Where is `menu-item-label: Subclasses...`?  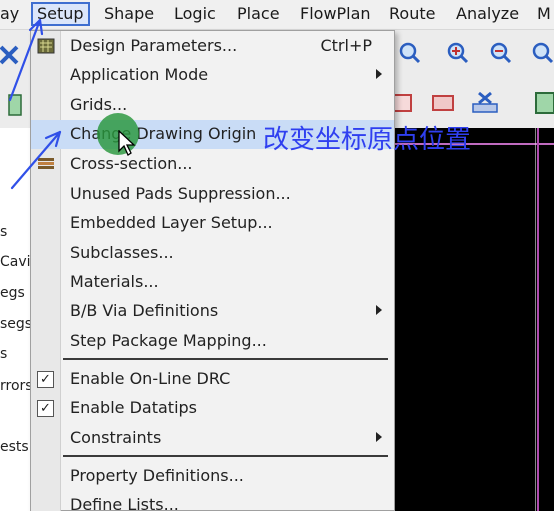 menu-item-label: Subclasses... is located at coordinates (122, 252).